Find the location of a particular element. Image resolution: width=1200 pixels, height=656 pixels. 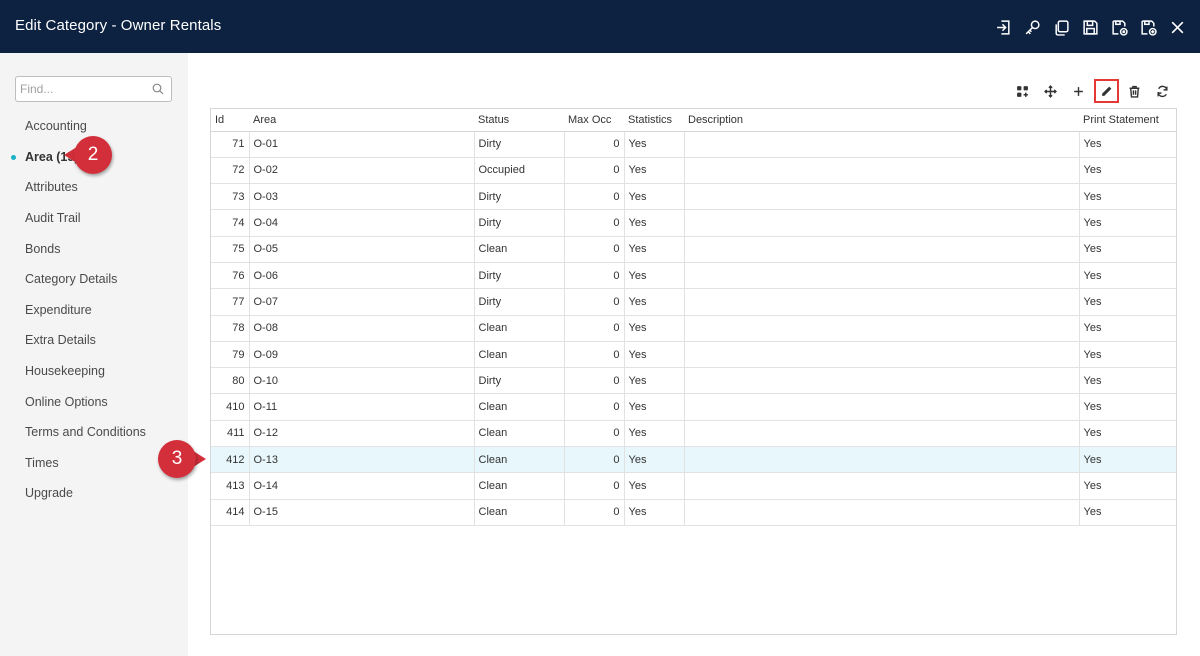

search-input is located at coordinates (85, 89).